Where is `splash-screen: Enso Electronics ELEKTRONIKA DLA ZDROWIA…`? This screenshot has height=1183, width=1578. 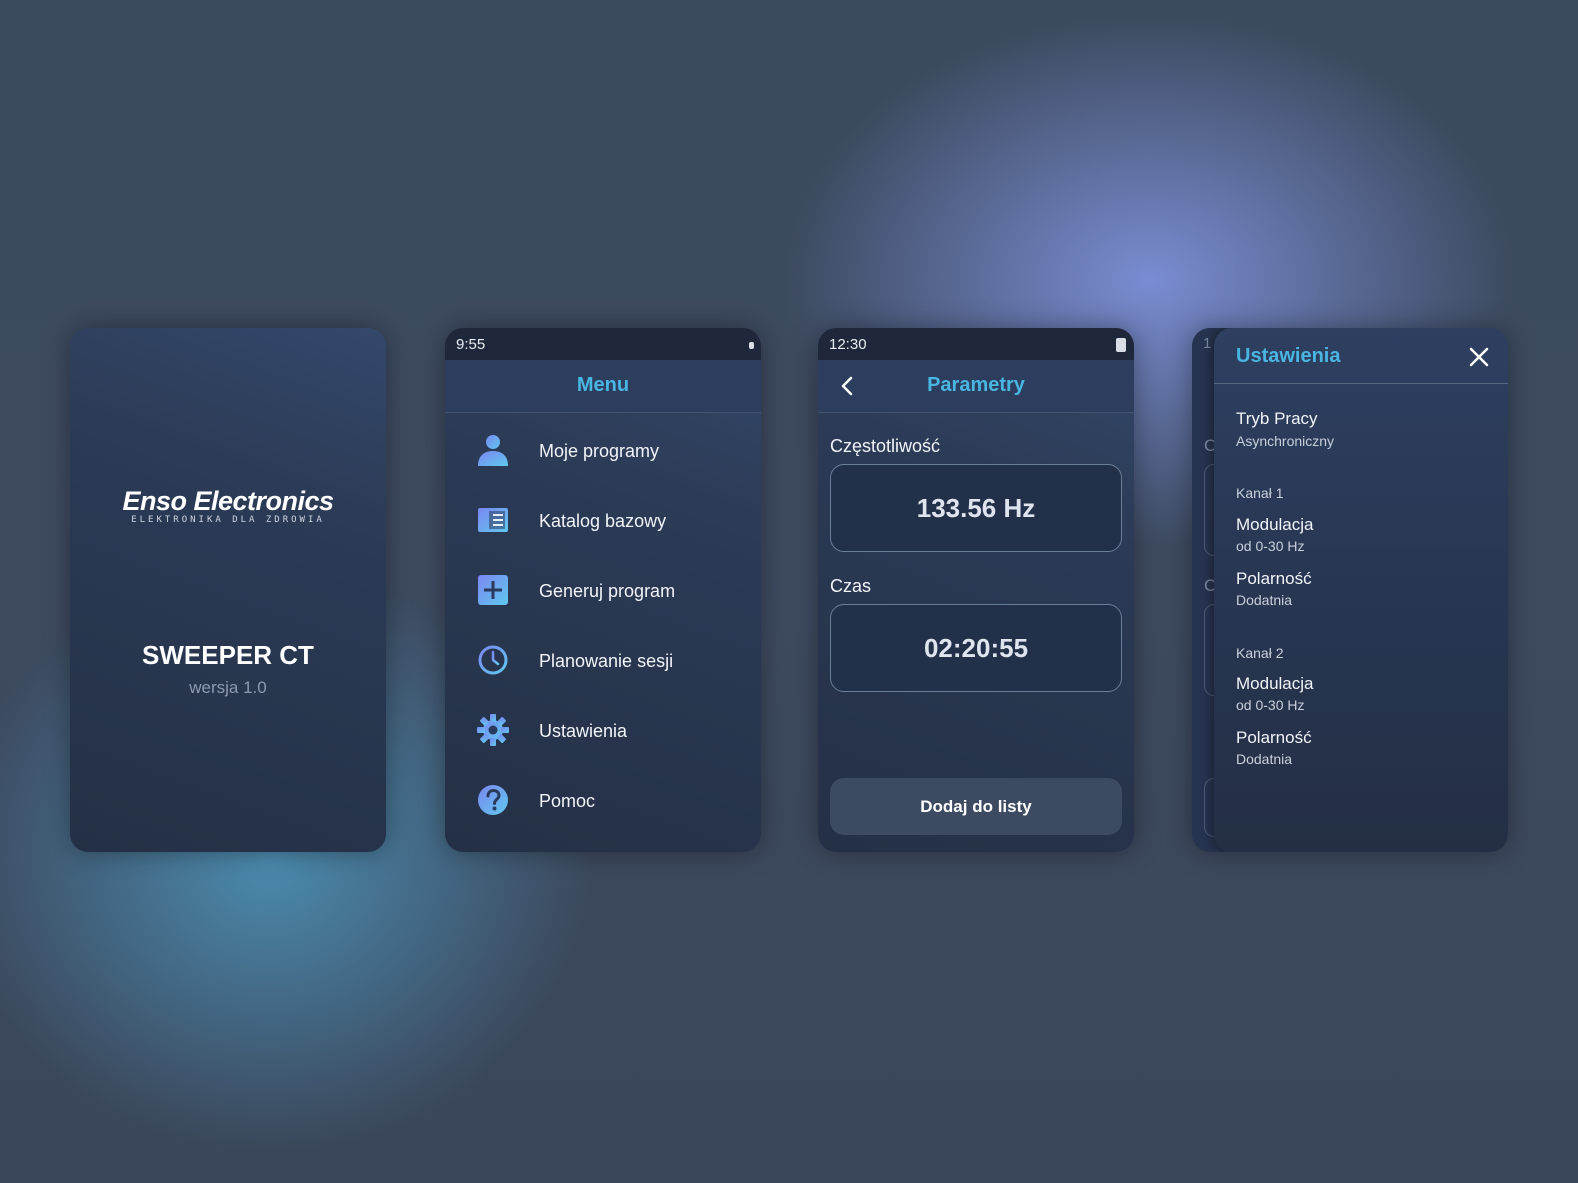 splash-screen: Enso Electronics ELEKTRONIKA DLA ZDROWIA… is located at coordinates (228, 590).